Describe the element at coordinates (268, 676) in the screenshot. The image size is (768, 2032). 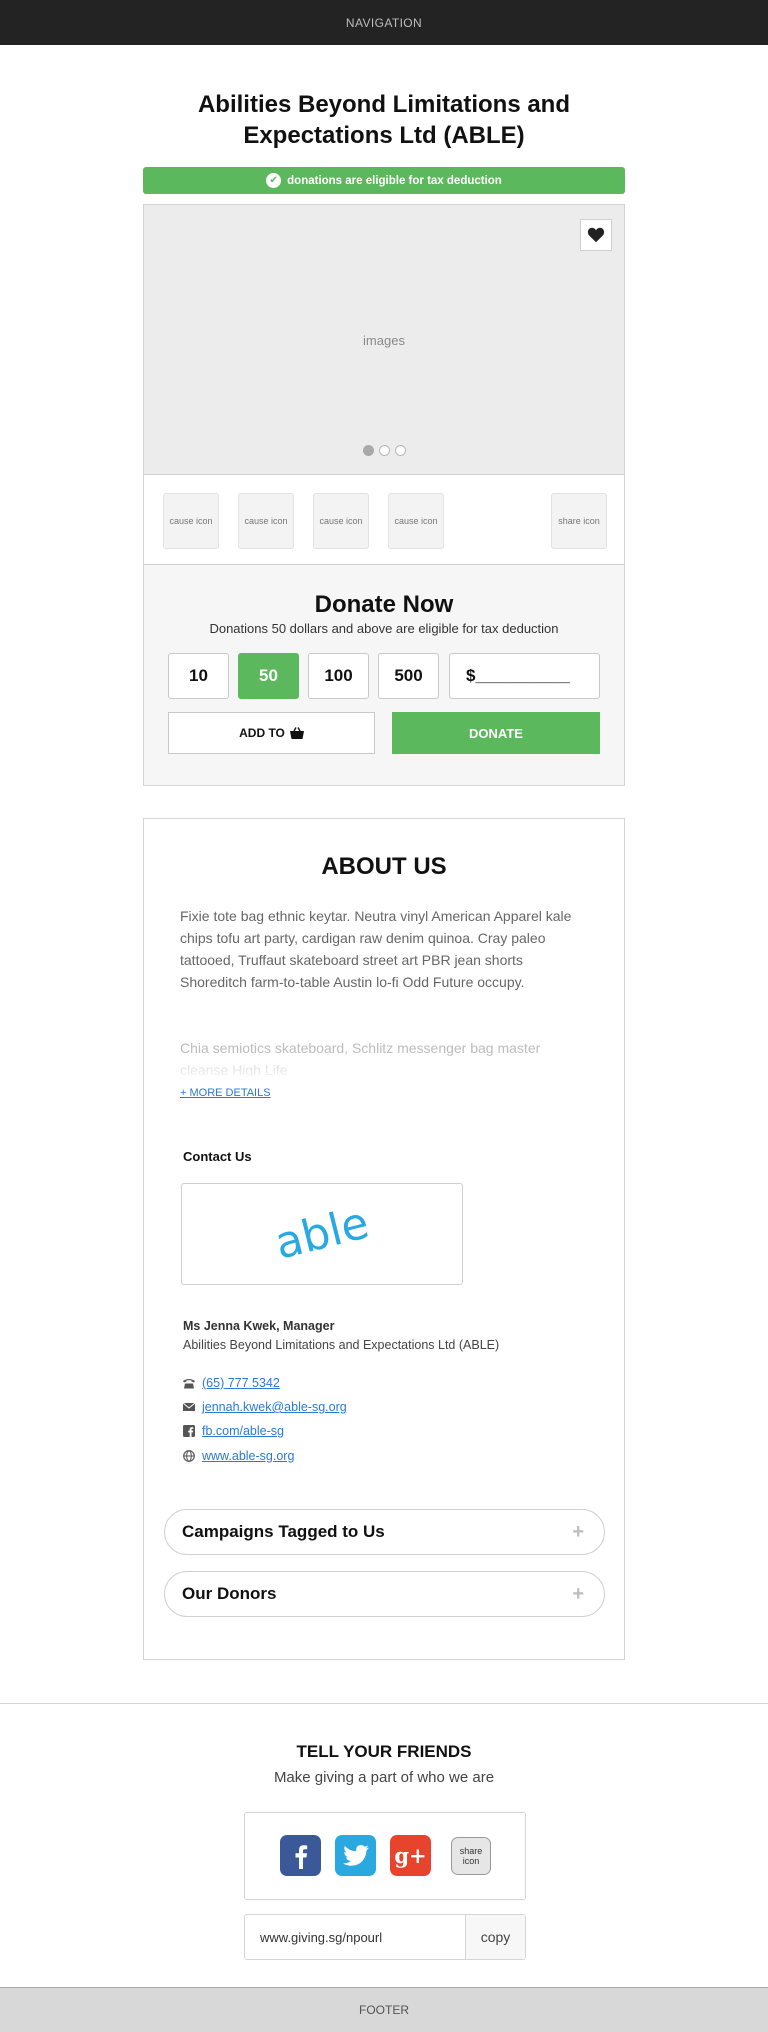
I see `amount-option-50: 50` at that location.